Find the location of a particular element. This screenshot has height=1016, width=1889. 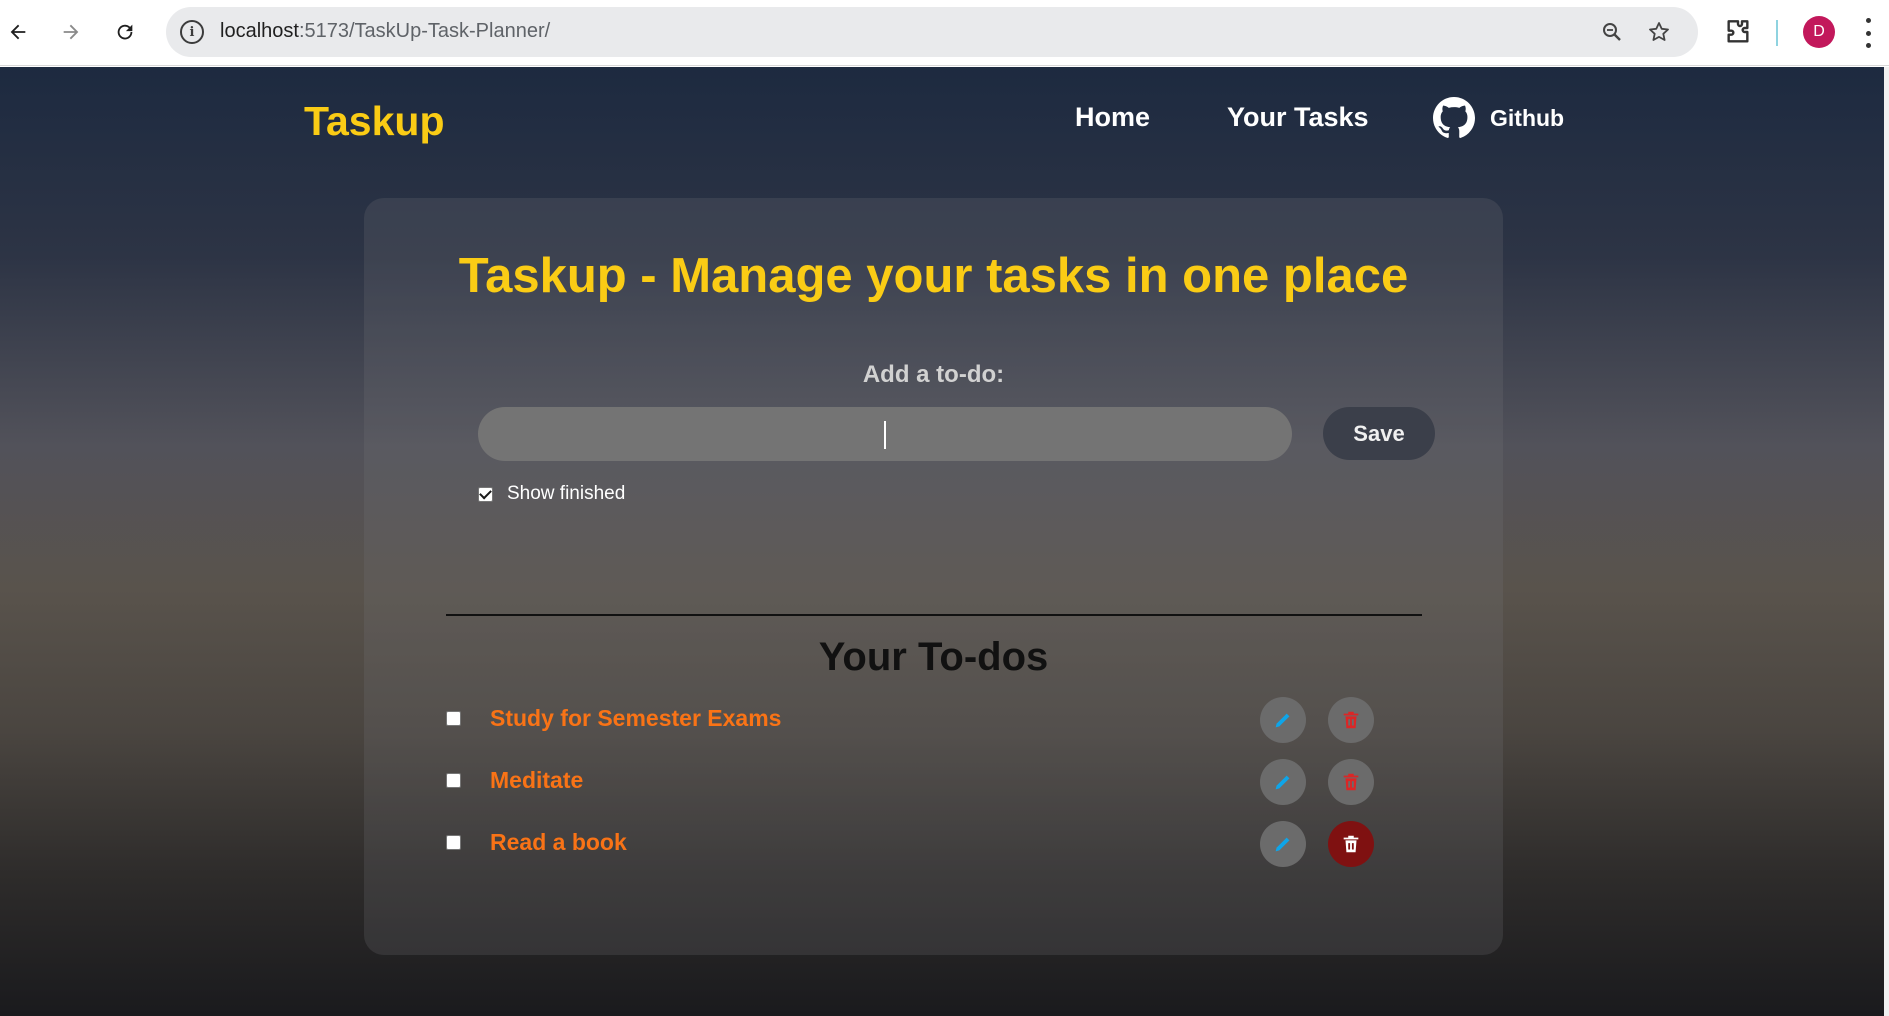

todo-item: Read a book is located at coordinates (916, 844).